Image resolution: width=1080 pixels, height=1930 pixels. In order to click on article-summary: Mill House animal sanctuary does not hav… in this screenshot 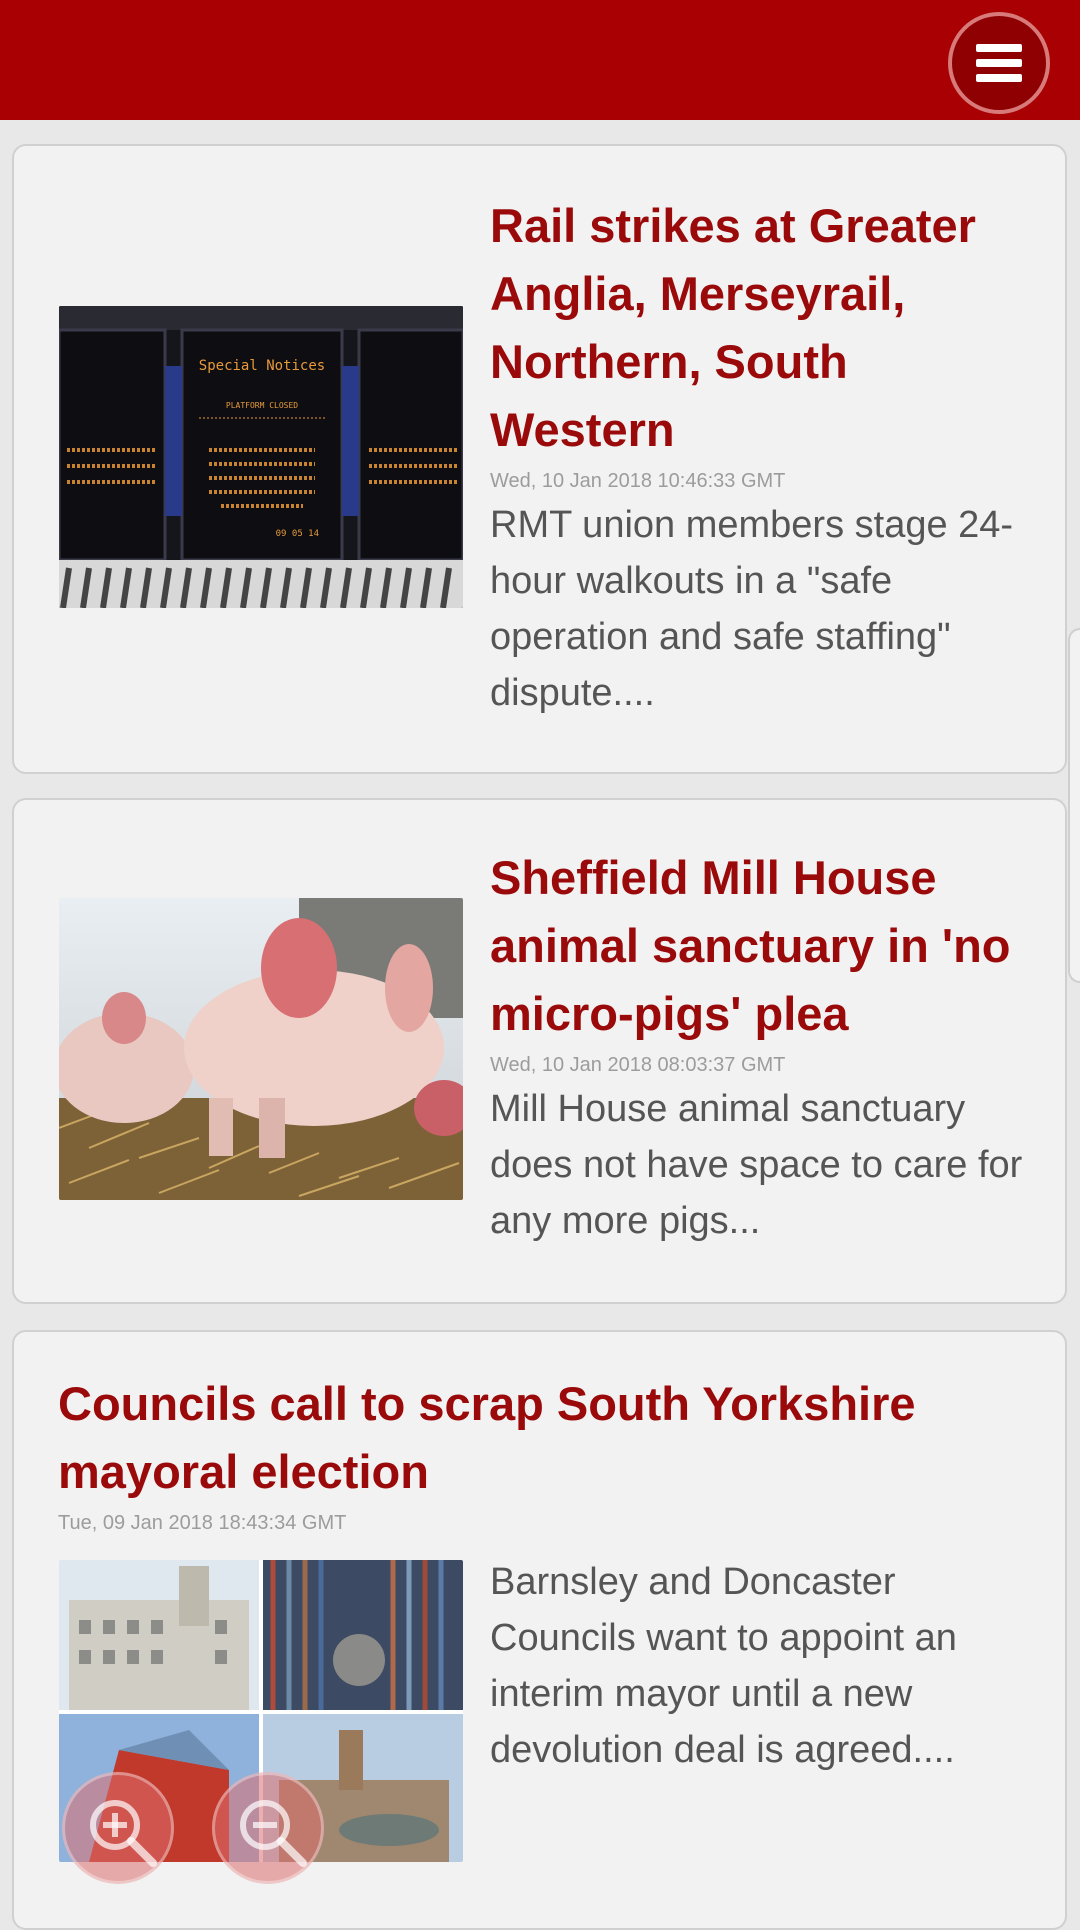, I will do `click(756, 1165)`.